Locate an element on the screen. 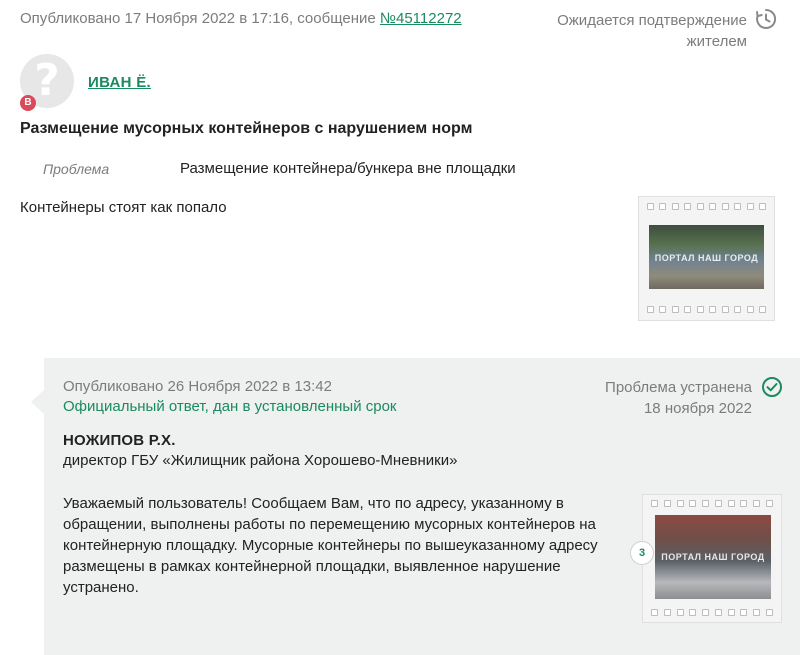 The width and height of the screenshot is (800, 655). post-status-line1: Ожидается подтверждение is located at coordinates (652, 20).